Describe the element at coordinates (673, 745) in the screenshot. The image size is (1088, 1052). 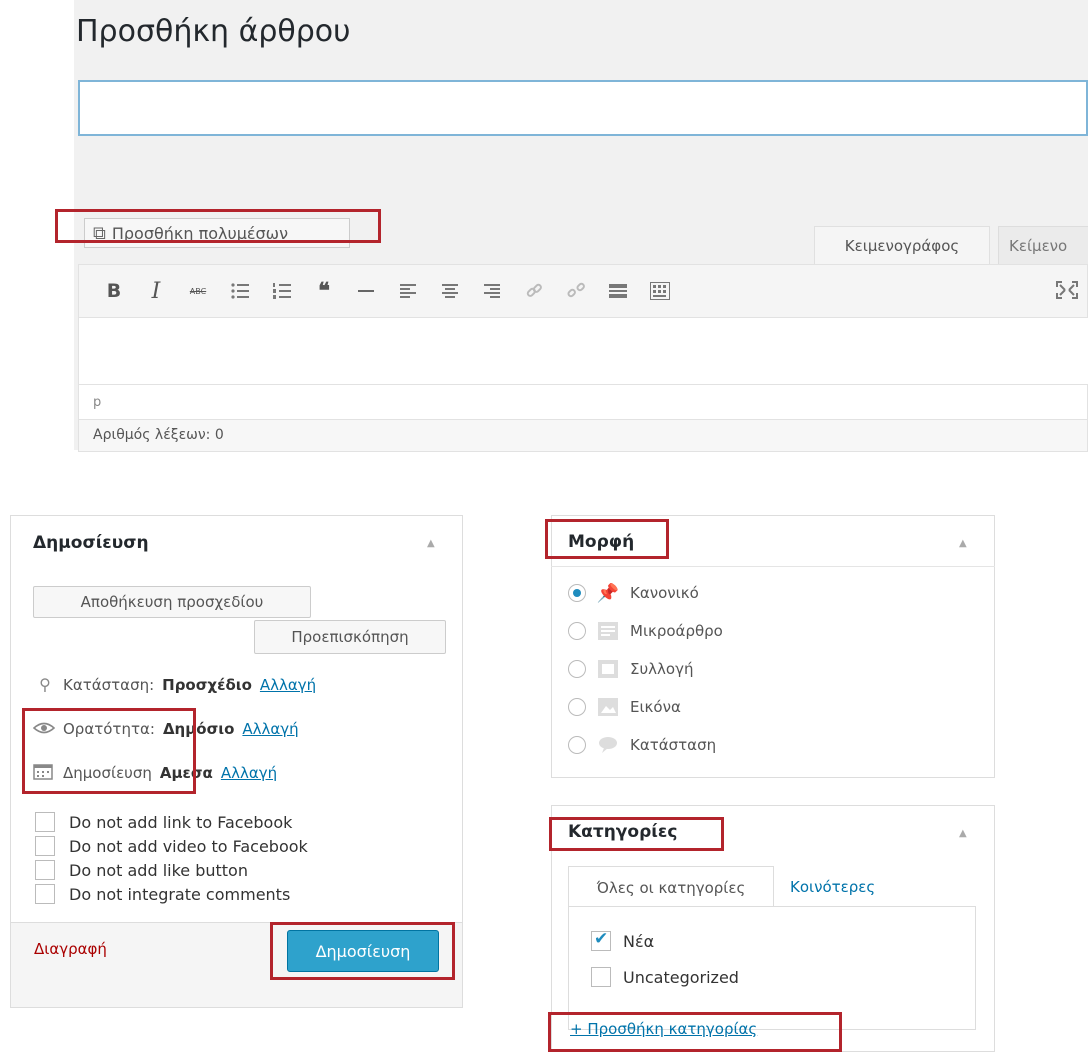
I see `format-option-label: Κατάσταση` at that location.